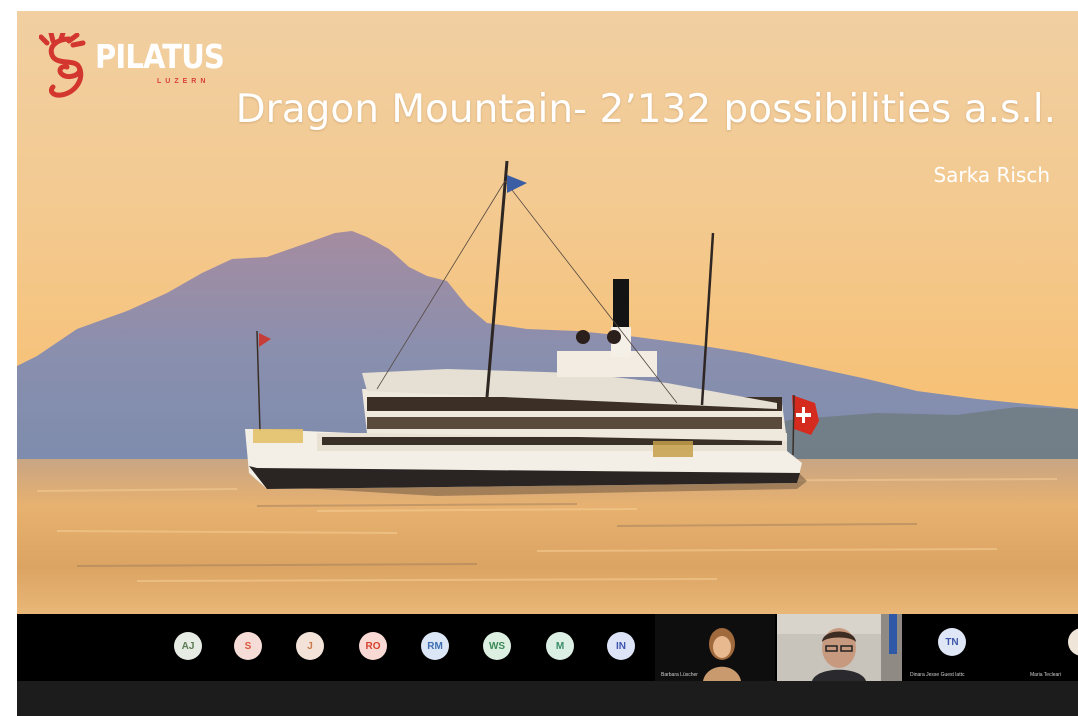 The width and height of the screenshot is (1078, 716). I want to click on participant-avatar: M, so click(560, 646).